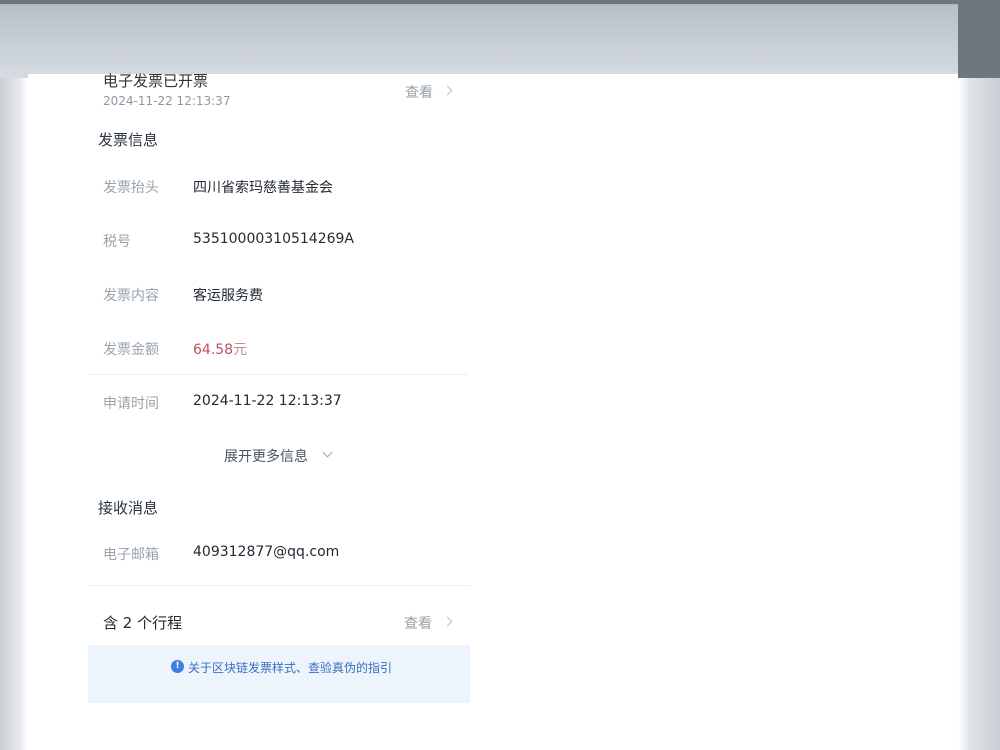  Describe the element at coordinates (128, 140) in the screenshot. I see `section-title-invoice-info: 发票信息` at that location.